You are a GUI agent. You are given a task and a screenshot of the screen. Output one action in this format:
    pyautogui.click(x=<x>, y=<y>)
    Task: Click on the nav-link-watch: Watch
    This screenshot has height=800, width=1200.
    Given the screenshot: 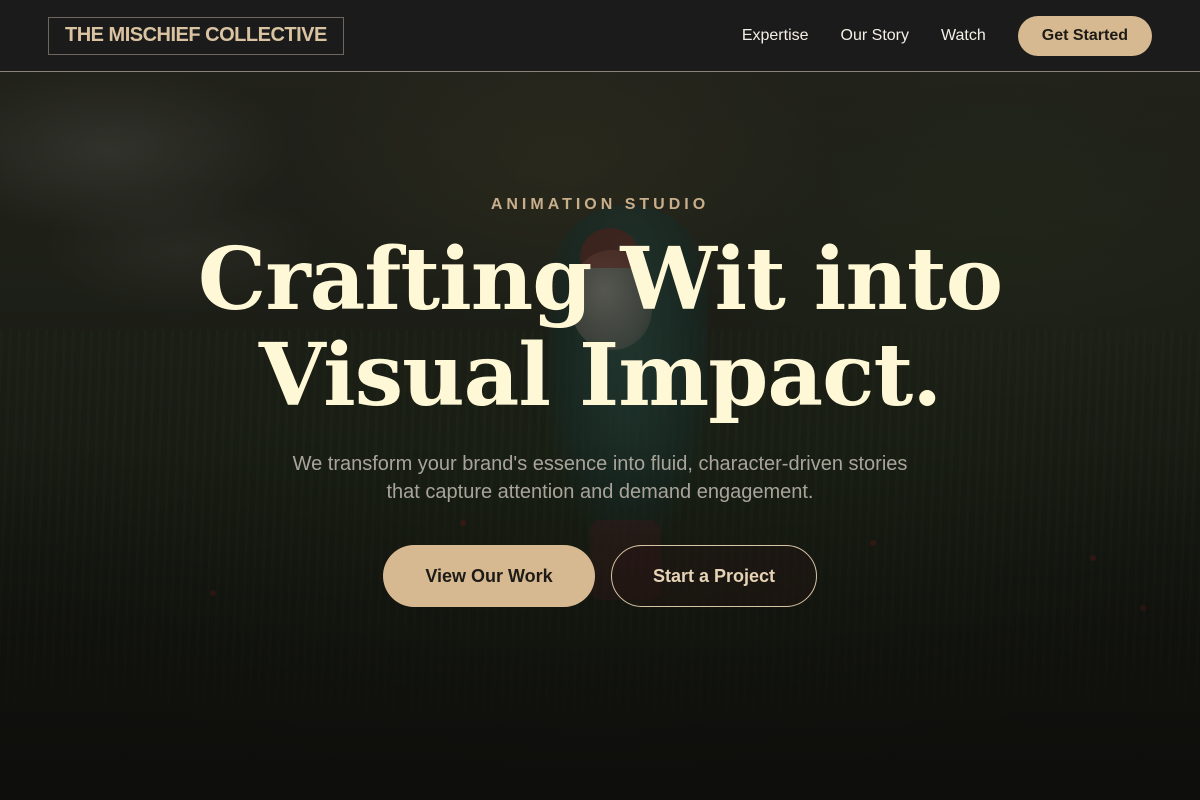 What is the action you would take?
    pyautogui.click(x=963, y=36)
    